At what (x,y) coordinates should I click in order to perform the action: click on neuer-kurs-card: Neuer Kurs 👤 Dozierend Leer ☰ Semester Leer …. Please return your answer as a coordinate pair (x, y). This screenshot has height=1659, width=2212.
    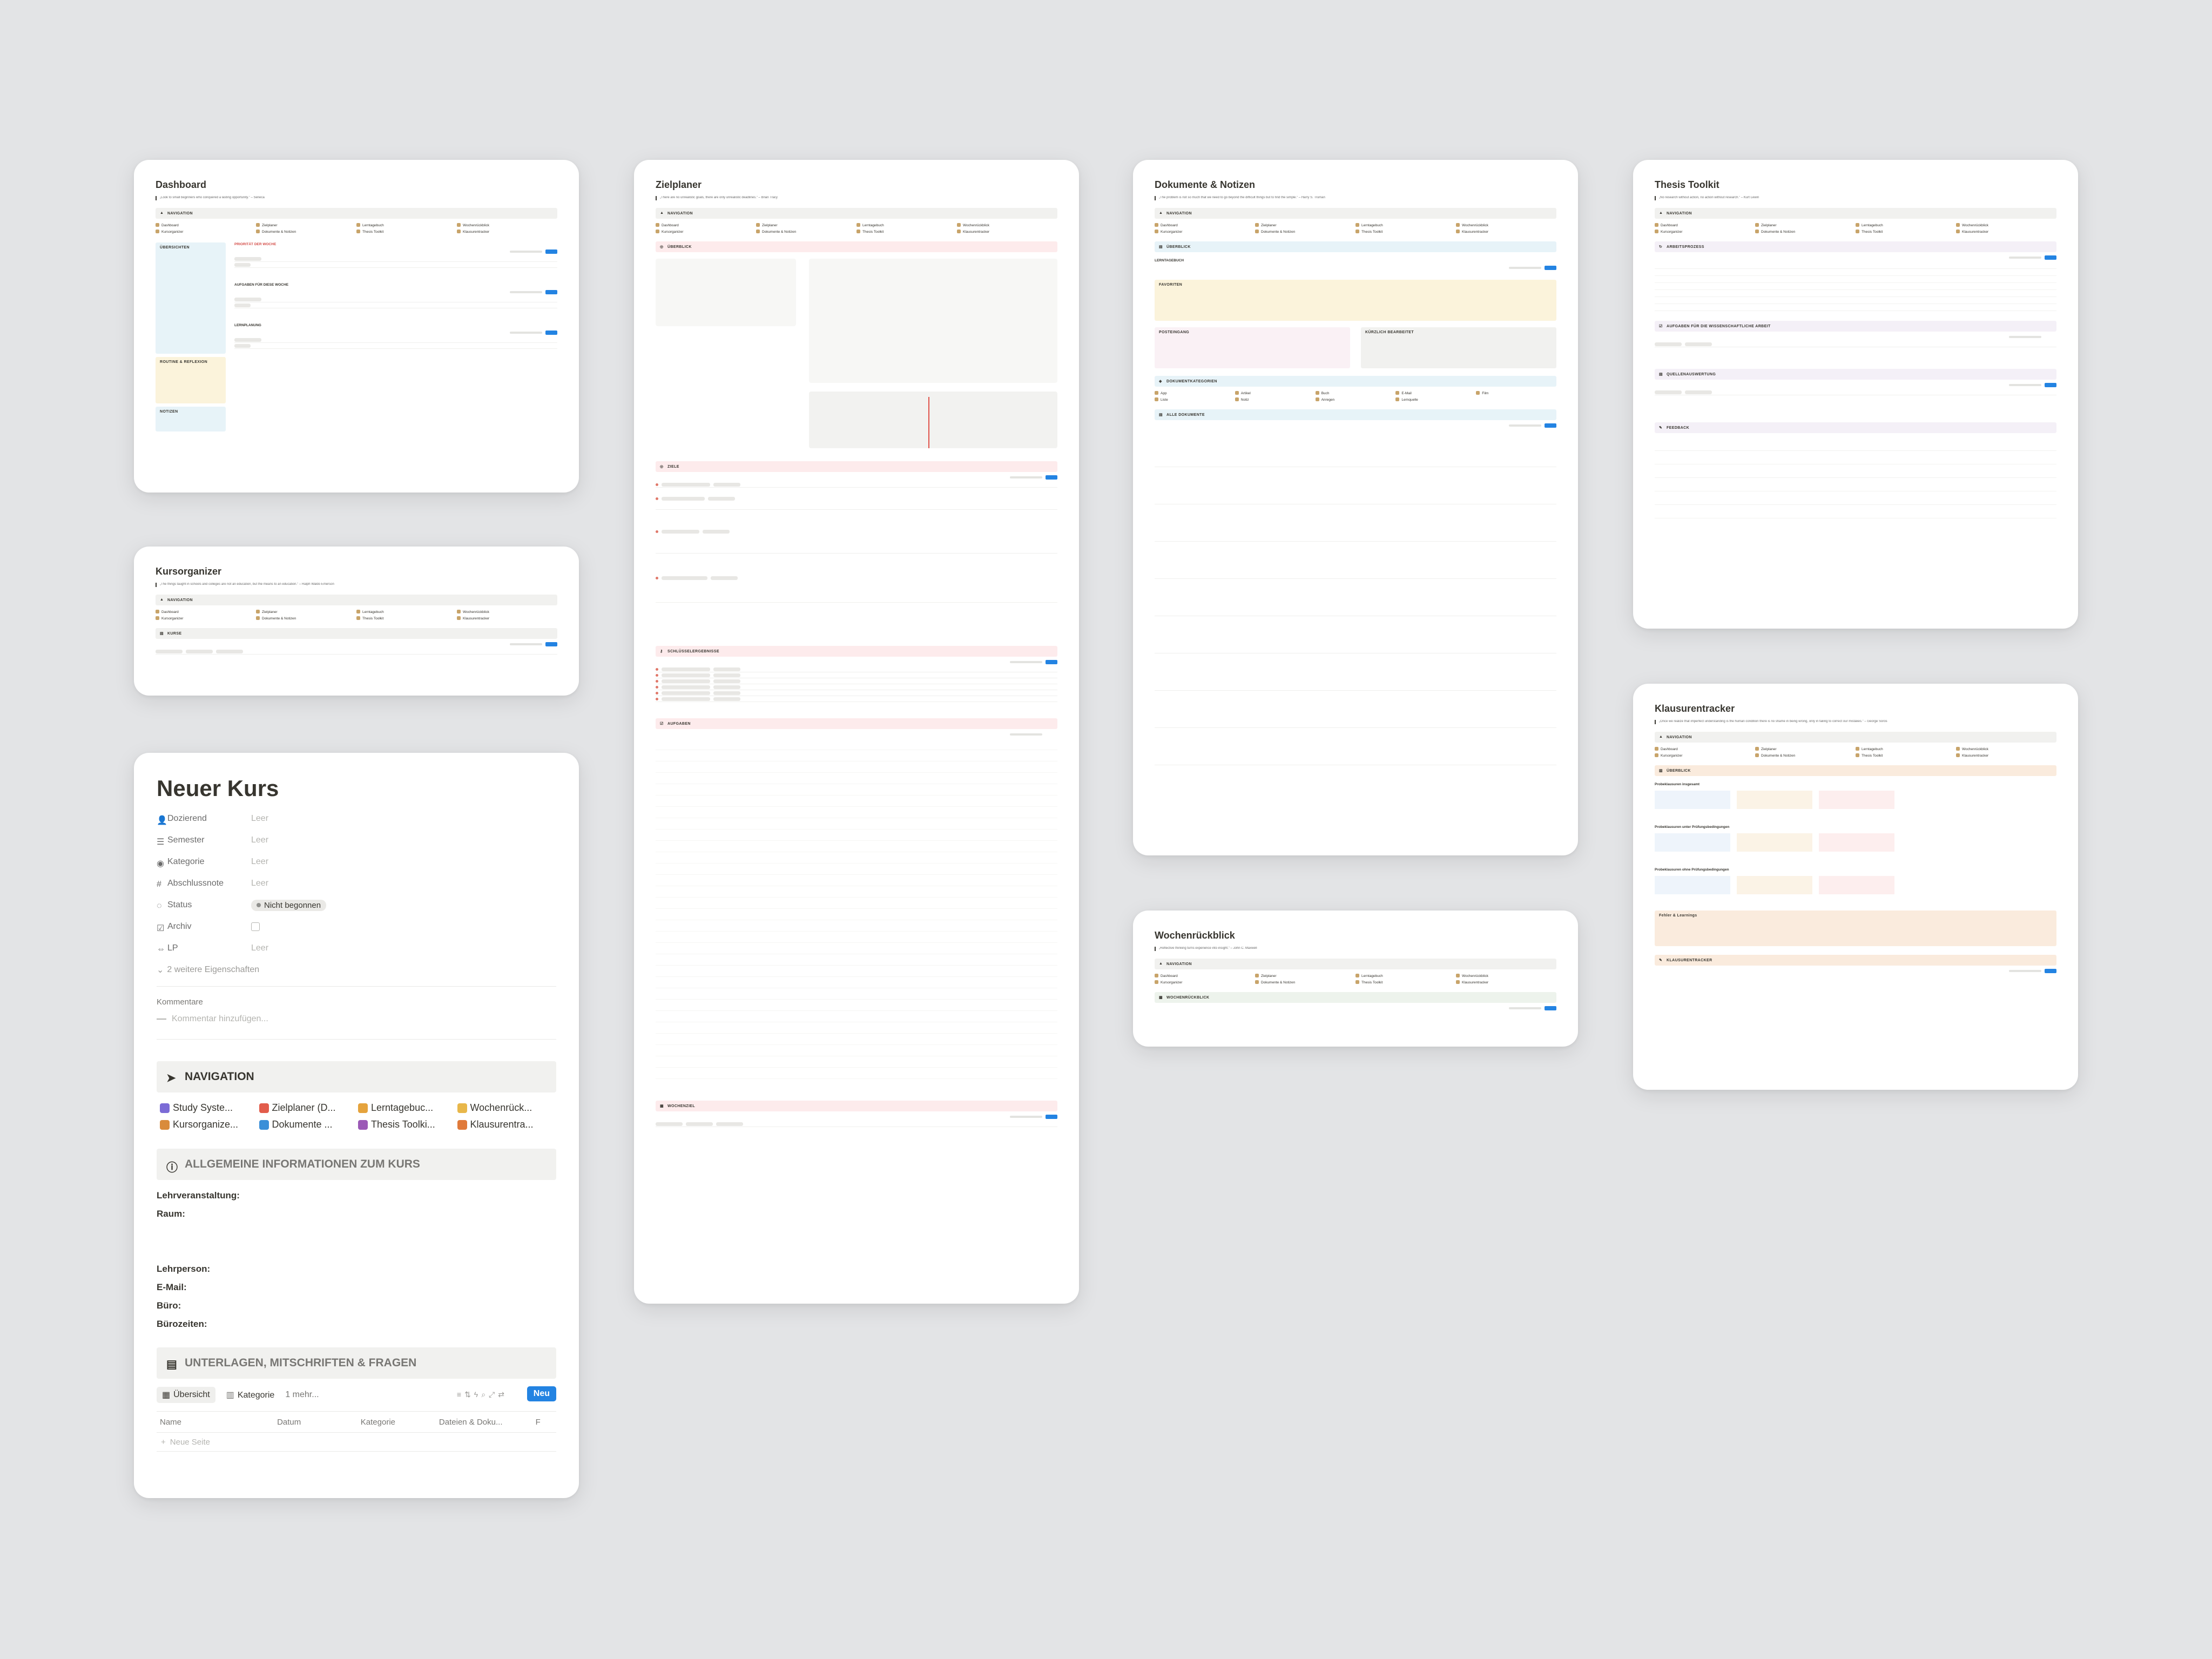
    Looking at the image, I should click on (356, 1125).